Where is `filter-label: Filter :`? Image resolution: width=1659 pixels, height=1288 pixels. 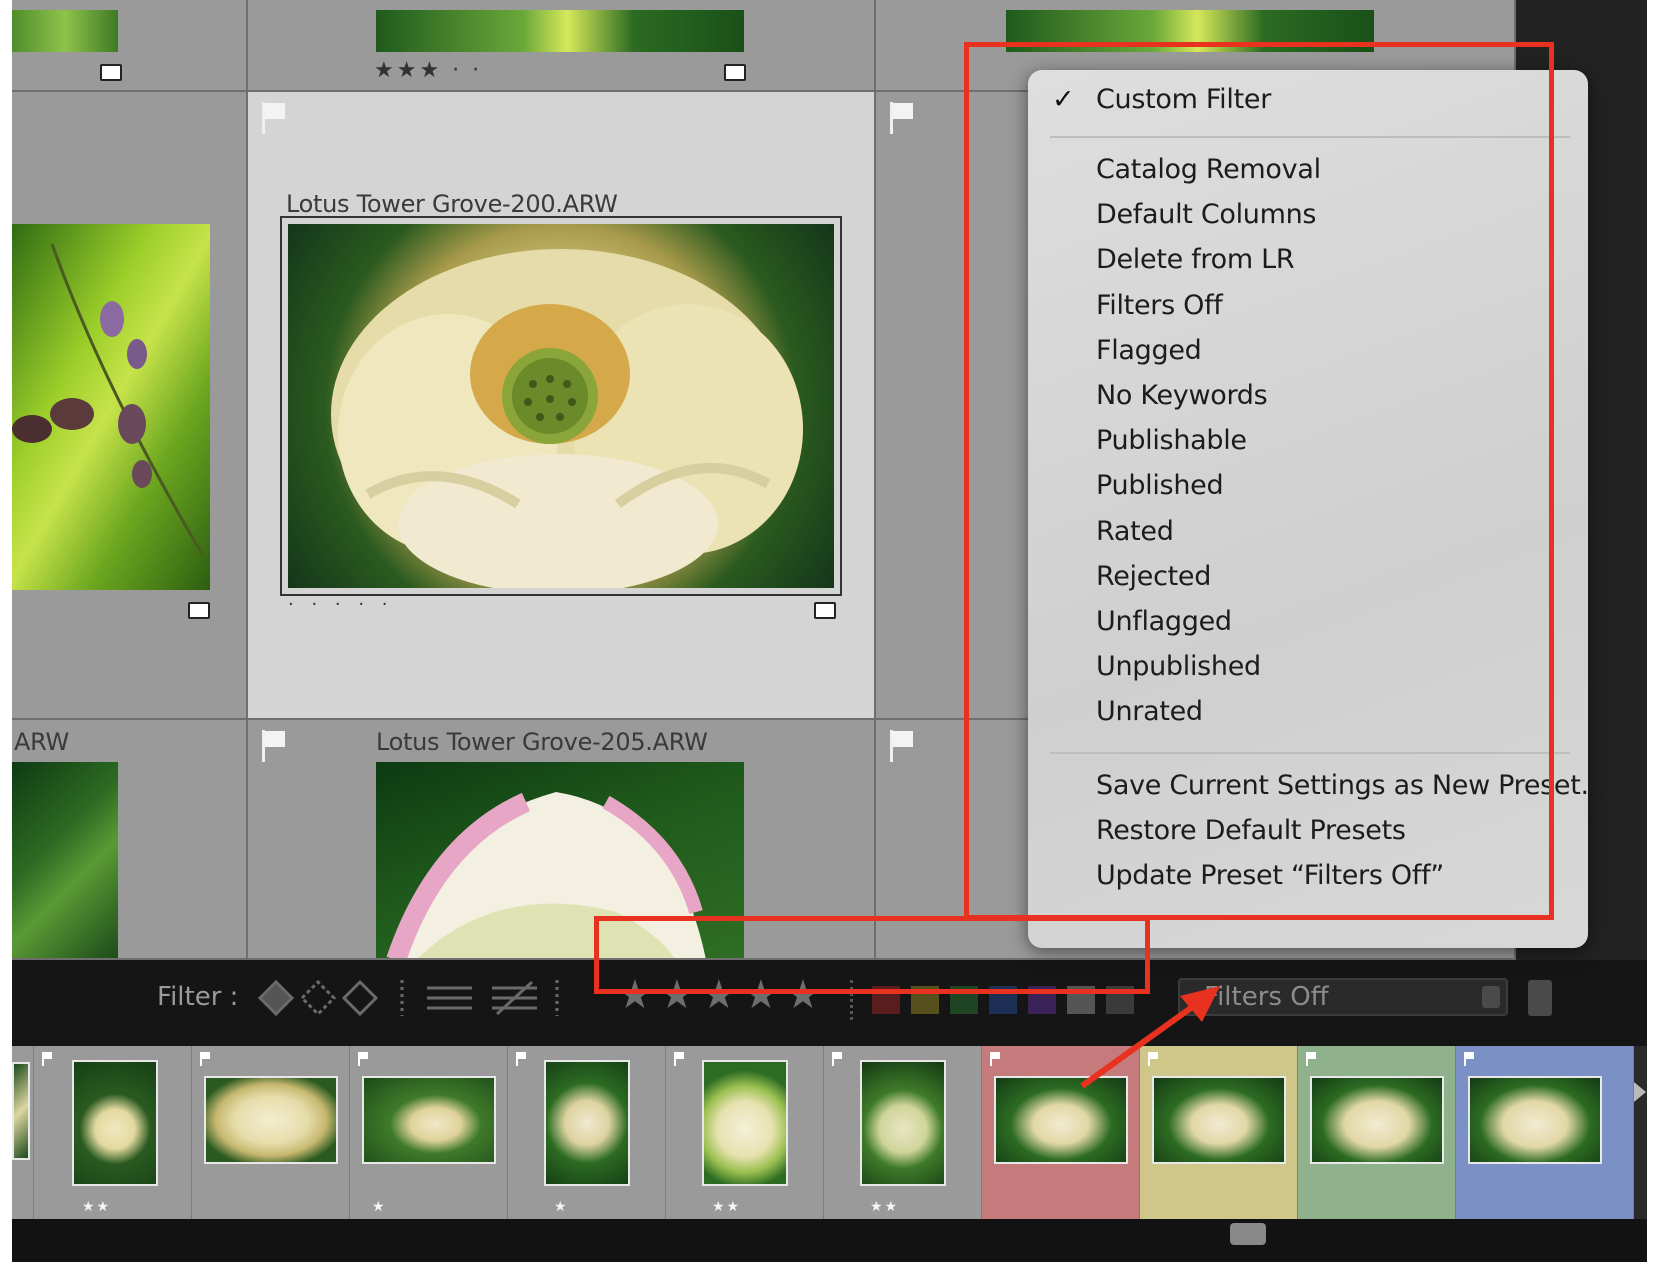 filter-label: Filter : is located at coordinates (198, 997).